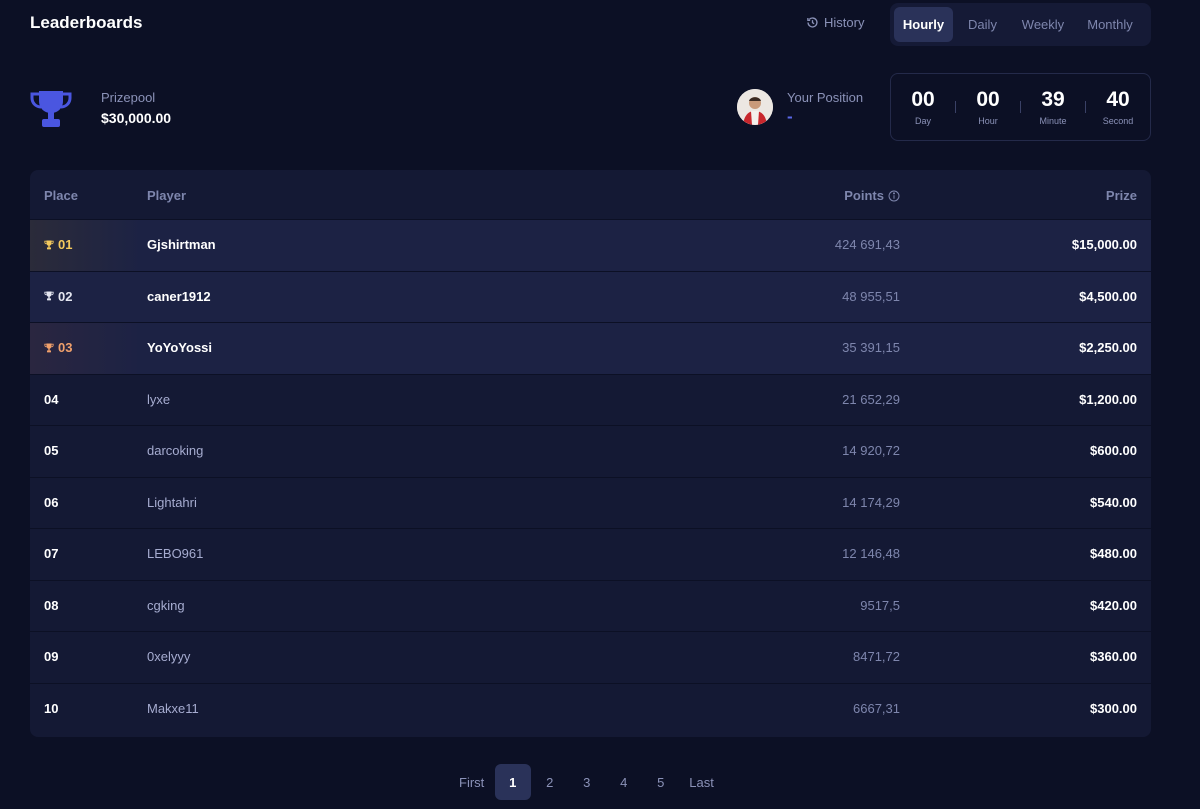 The width and height of the screenshot is (1200, 809). I want to click on row-points: 14 174,29, so click(871, 502).